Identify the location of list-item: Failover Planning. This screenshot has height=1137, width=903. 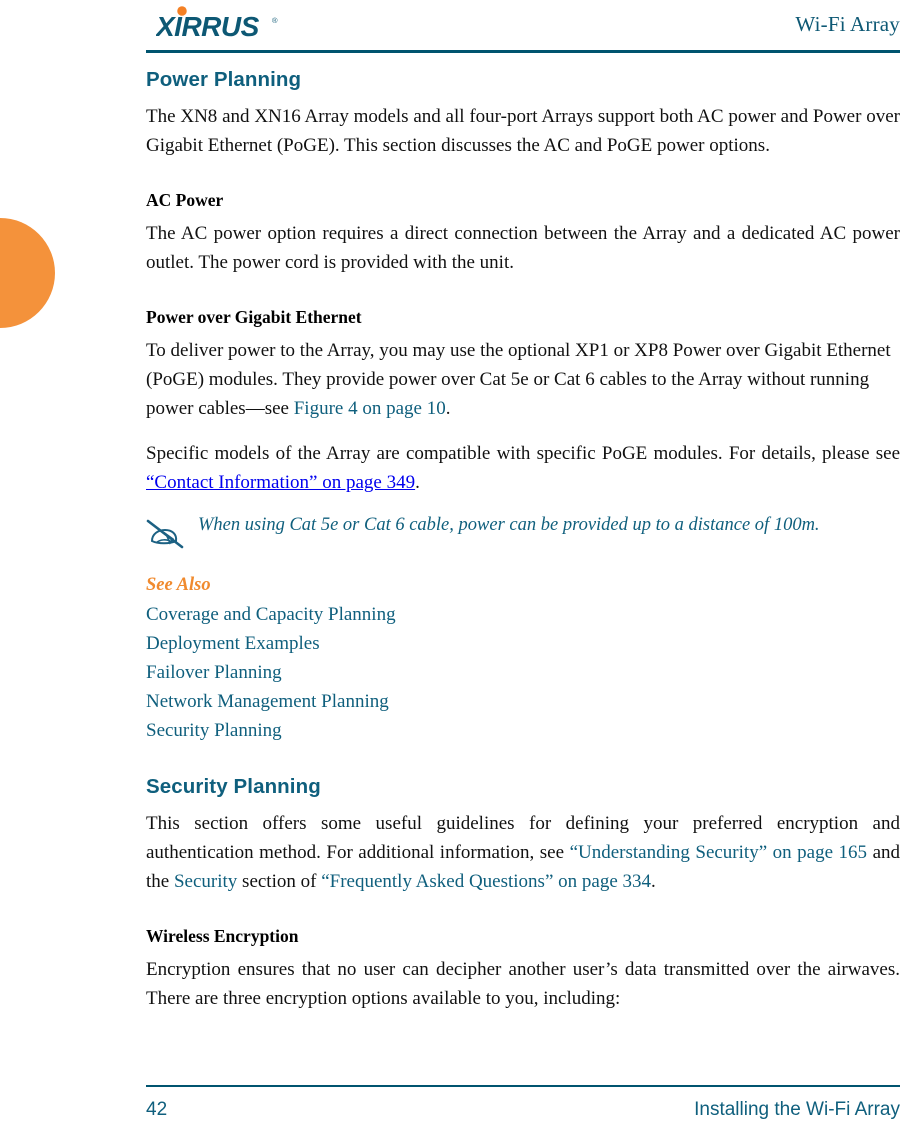
(523, 672).